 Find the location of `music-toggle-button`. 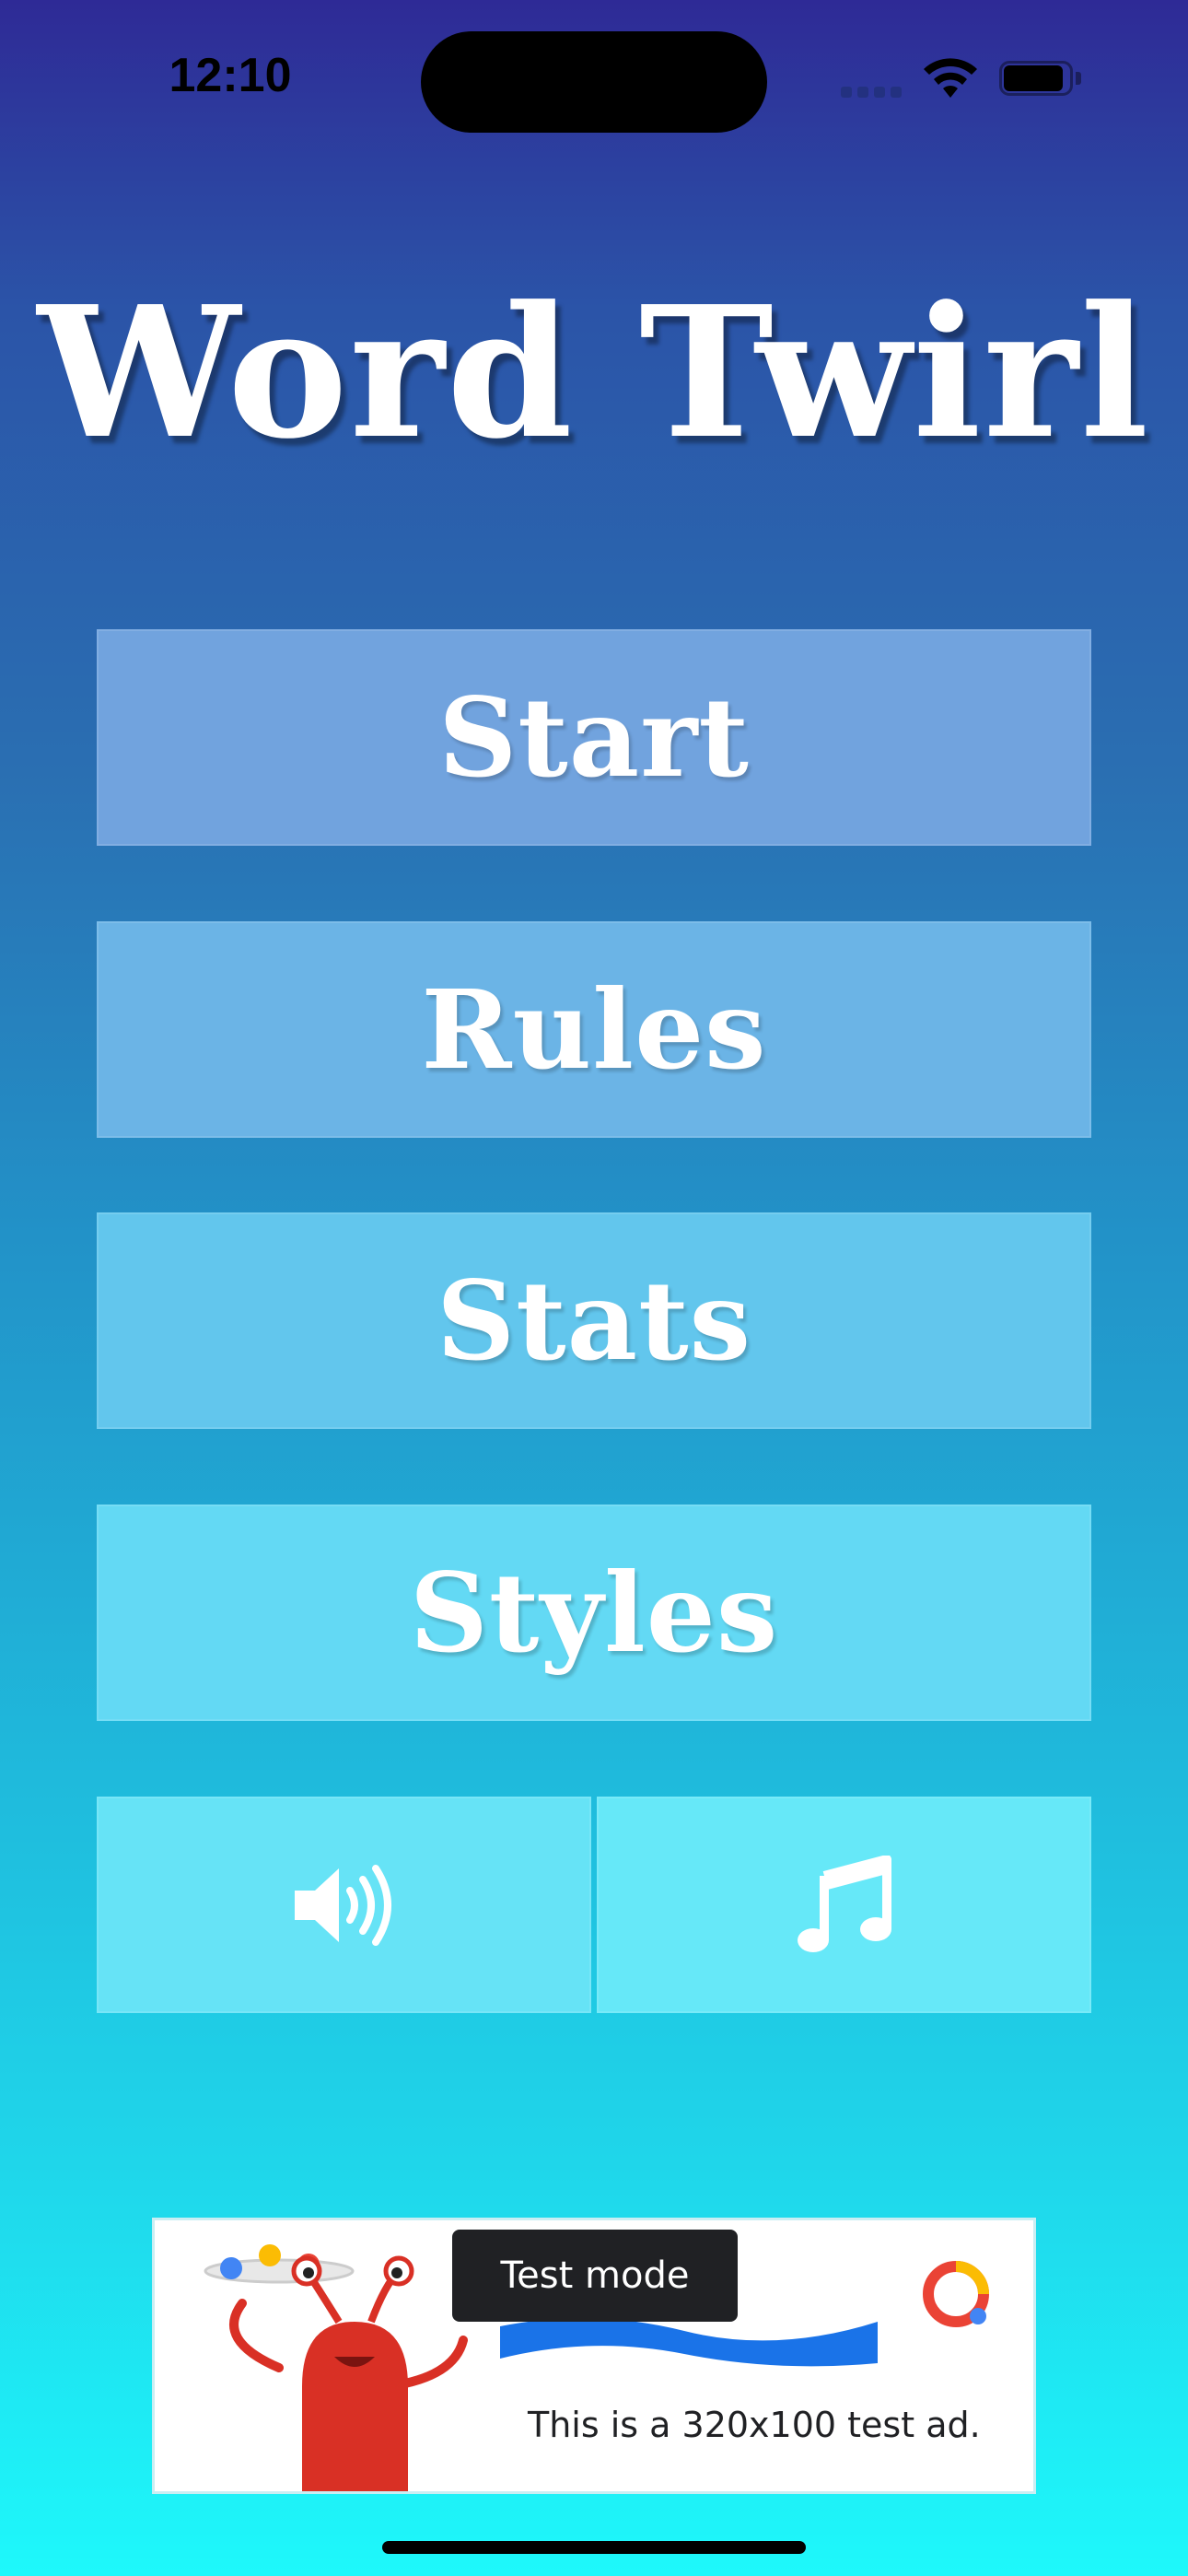

music-toggle-button is located at coordinates (844, 1905).